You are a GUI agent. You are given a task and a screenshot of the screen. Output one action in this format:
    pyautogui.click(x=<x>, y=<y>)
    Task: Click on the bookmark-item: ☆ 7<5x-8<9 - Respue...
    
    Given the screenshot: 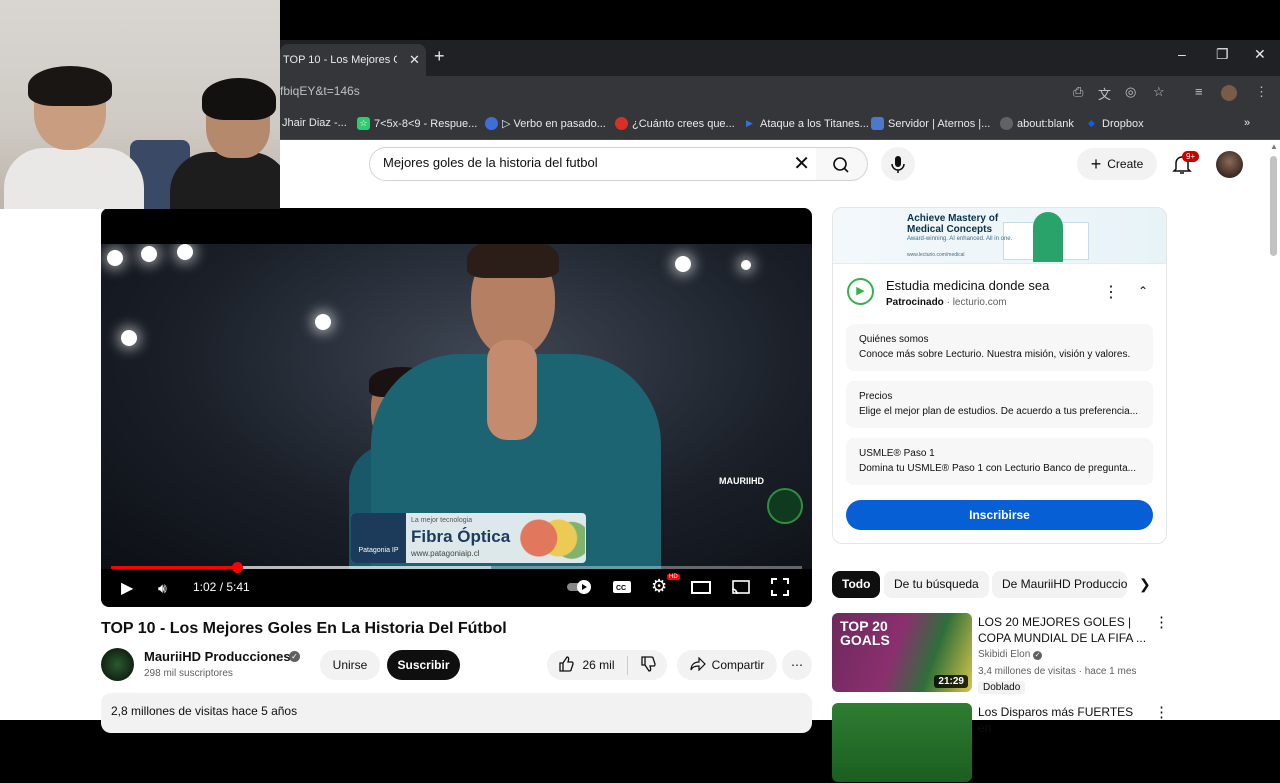 What is the action you would take?
    pyautogui.click(x=417, y=123)
    